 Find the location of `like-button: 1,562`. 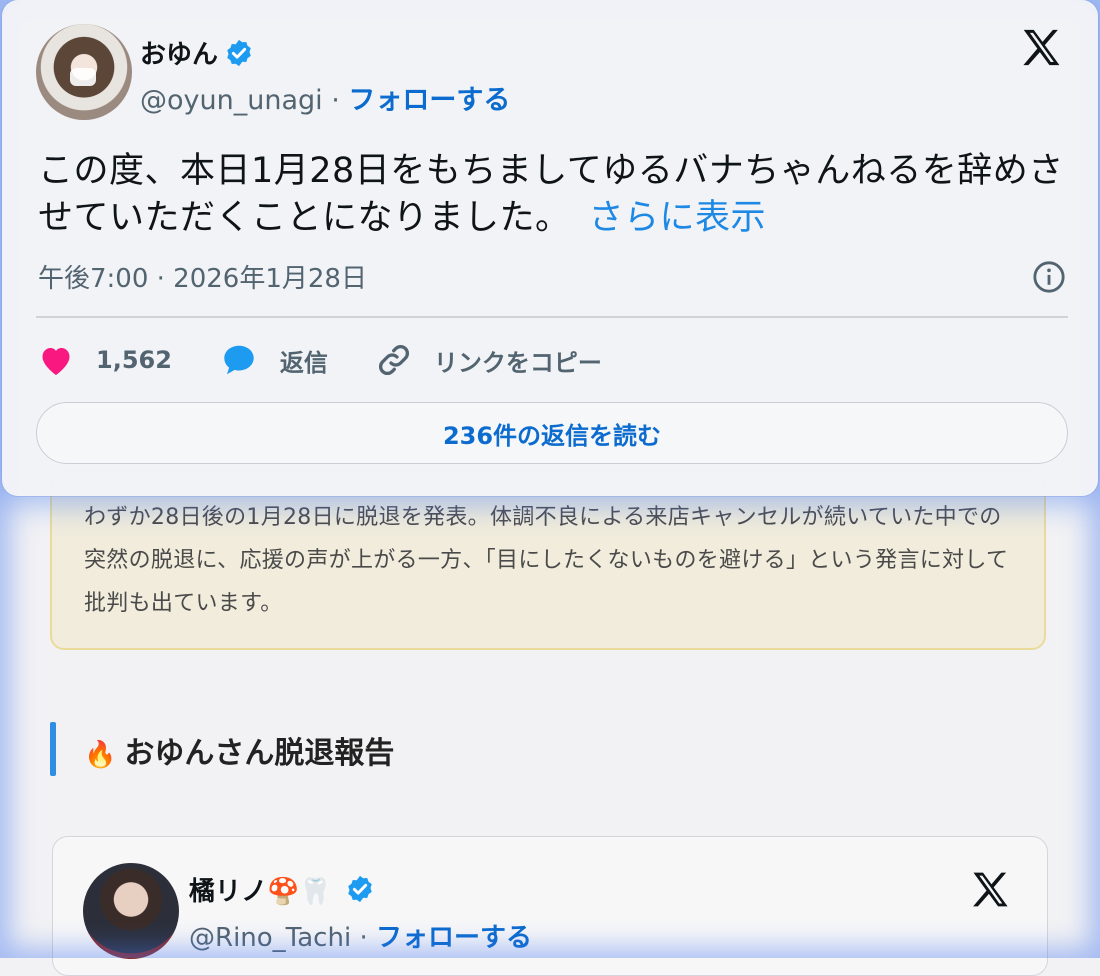

like-button: 1,562 is located at coordinates (105, 360).